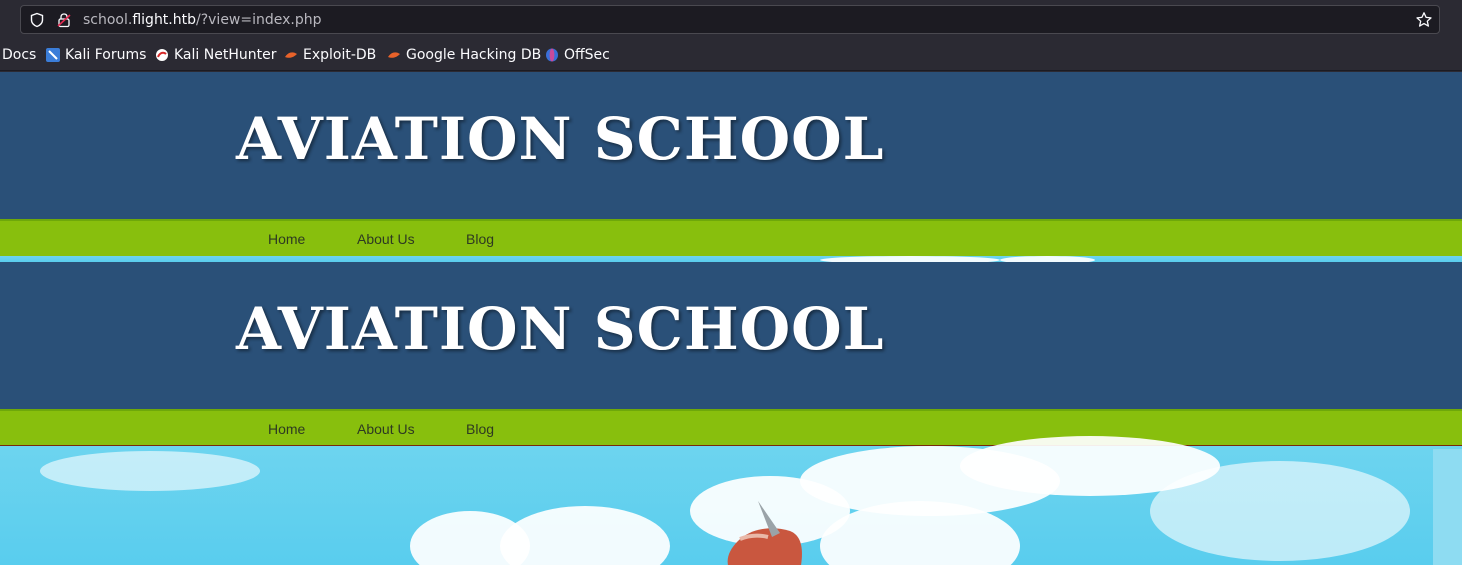  What do you see at coordinates (560, 329) in the screenshot?
I see `site-title-repeat: AVIATION SCHOOL` at bounding box center [560, 329].